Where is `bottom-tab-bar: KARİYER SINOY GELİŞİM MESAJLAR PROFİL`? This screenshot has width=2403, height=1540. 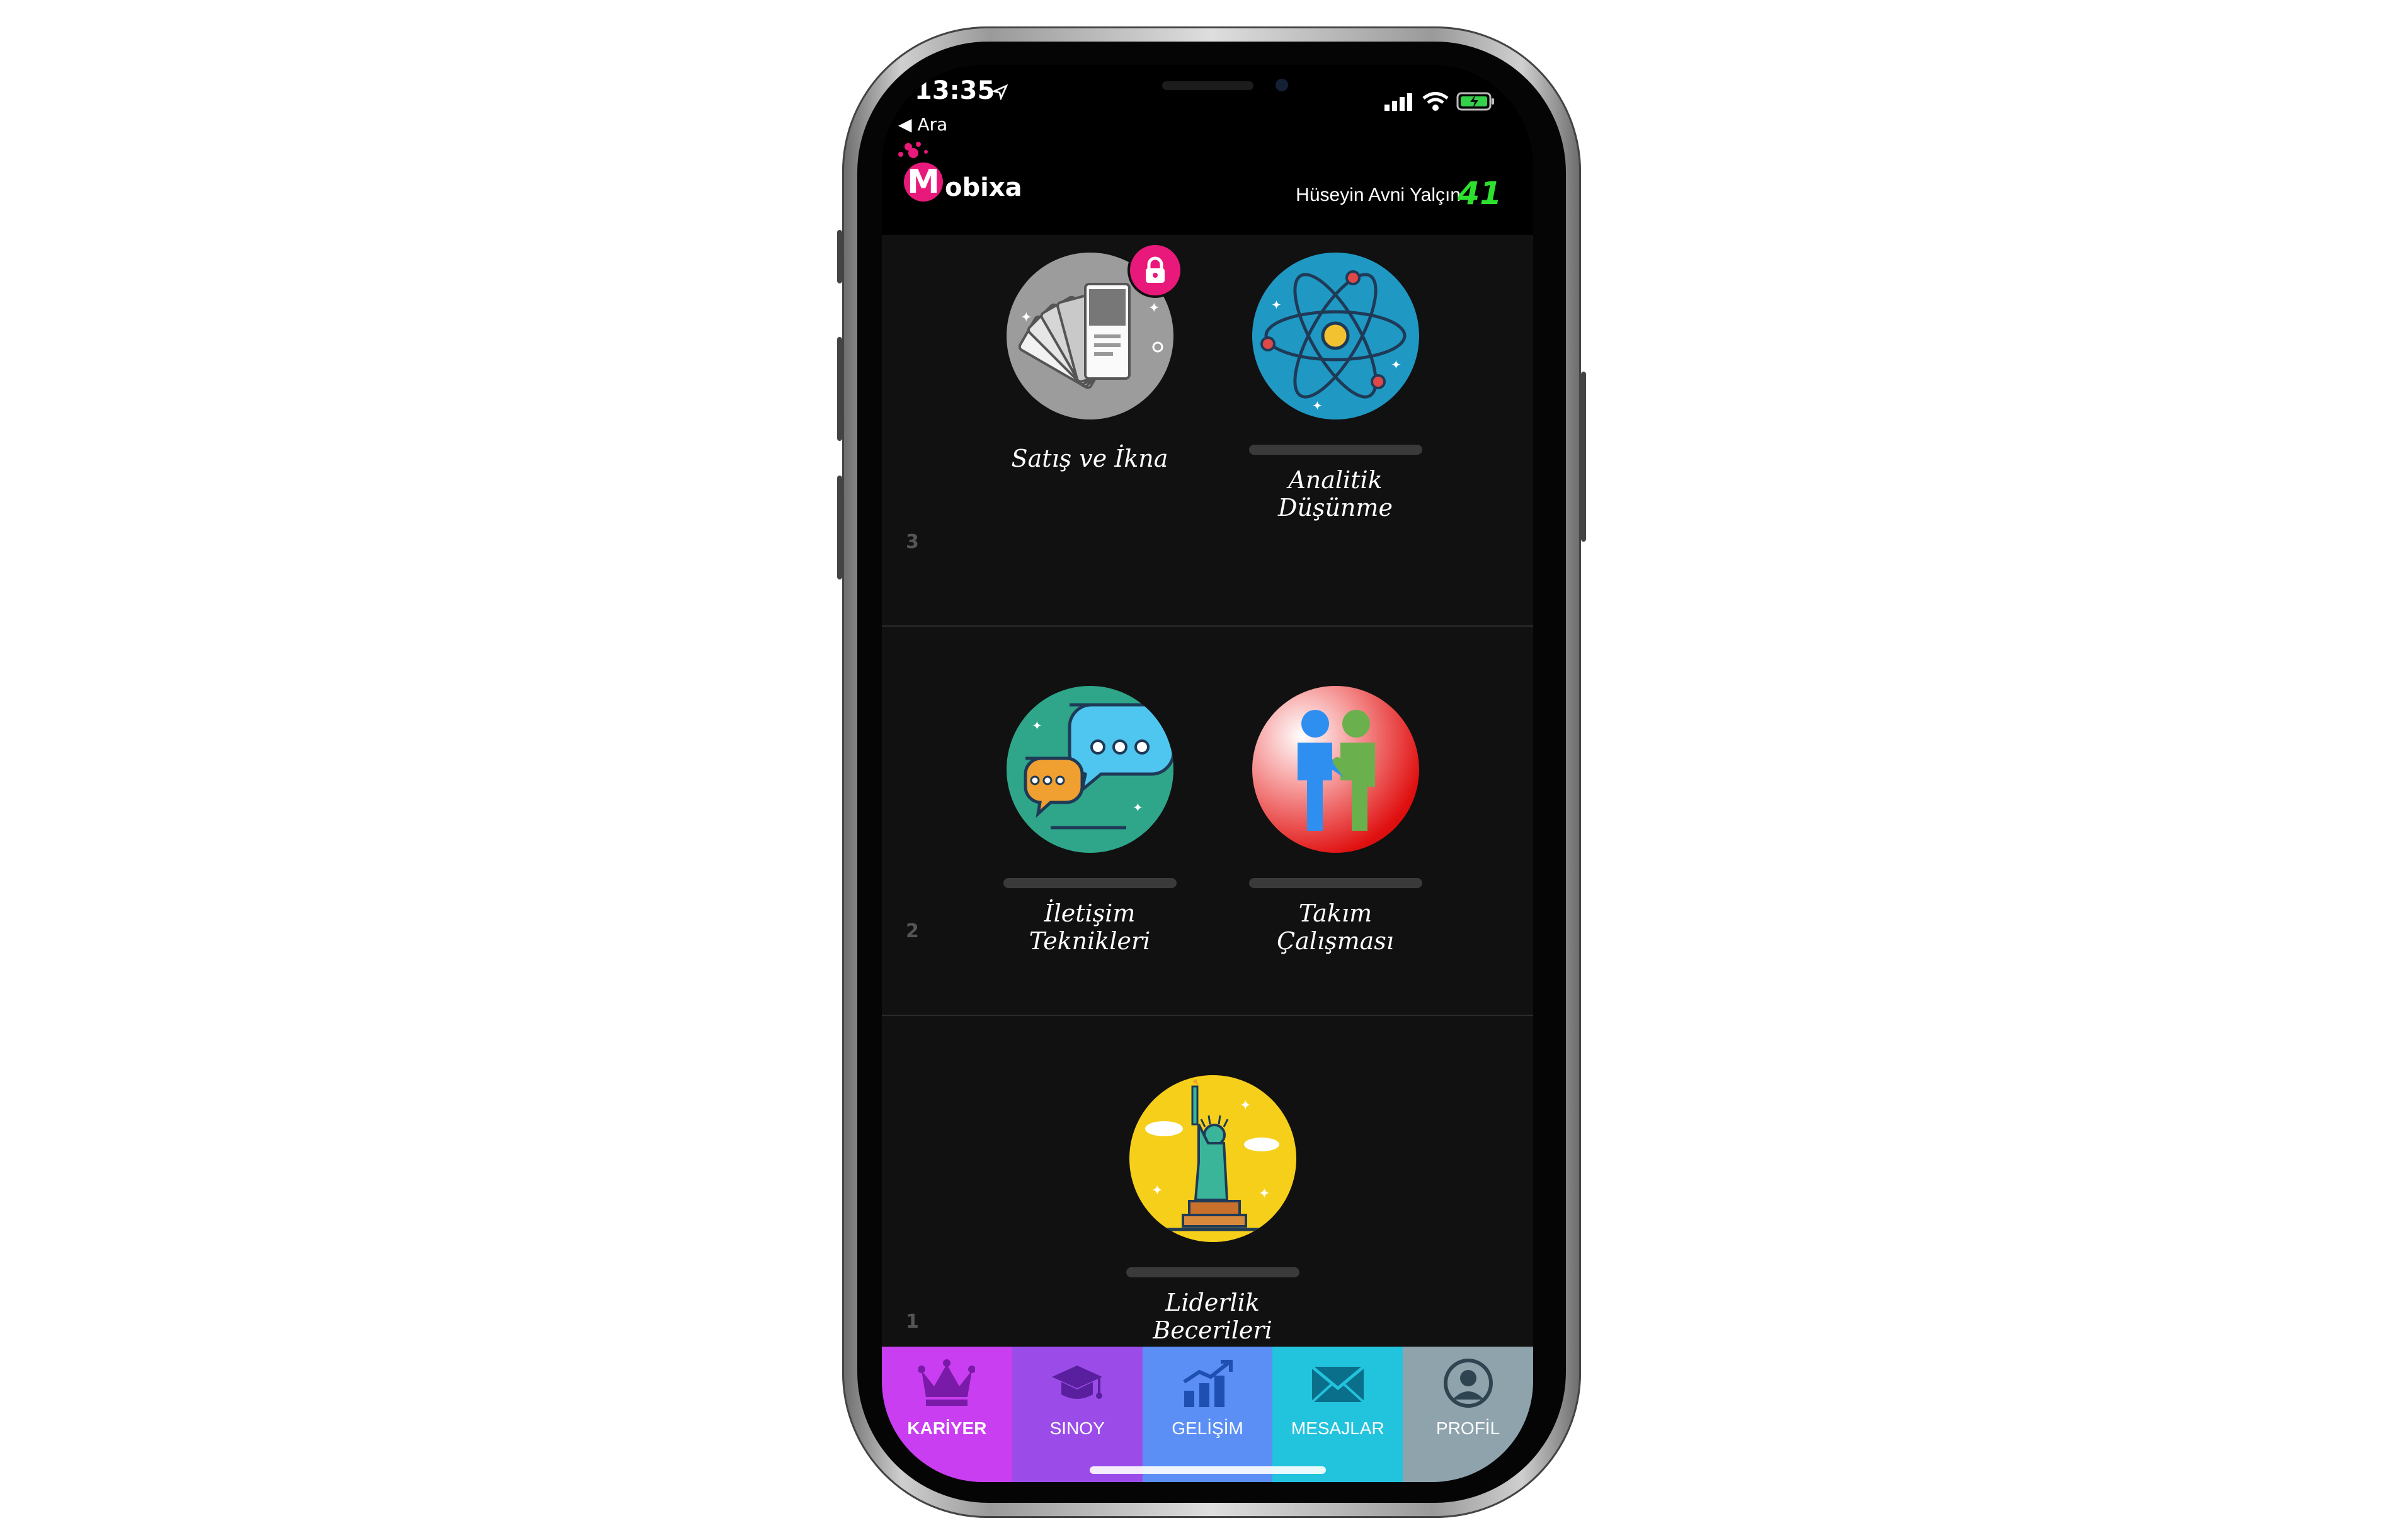
bottom-tab-bar: KARİYER SINOY GELİŞİM MESAJLAR PROFİL is located at coordinates (1207, 1414).